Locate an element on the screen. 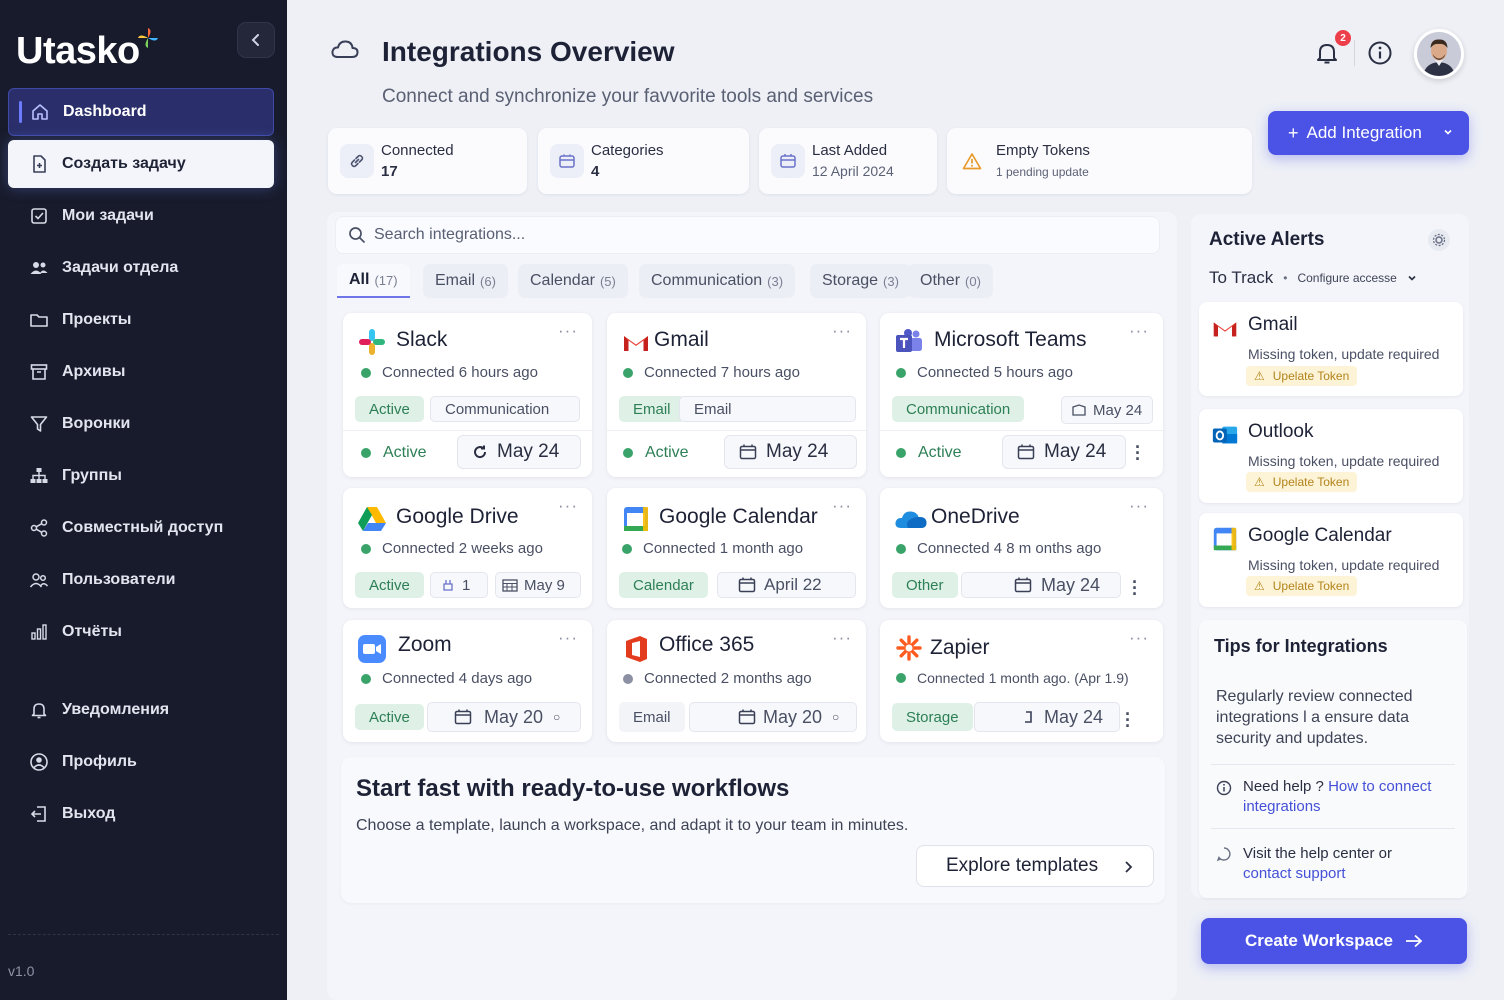  sidebar-item-archives: Архивы is located at coordinates (141, 372).